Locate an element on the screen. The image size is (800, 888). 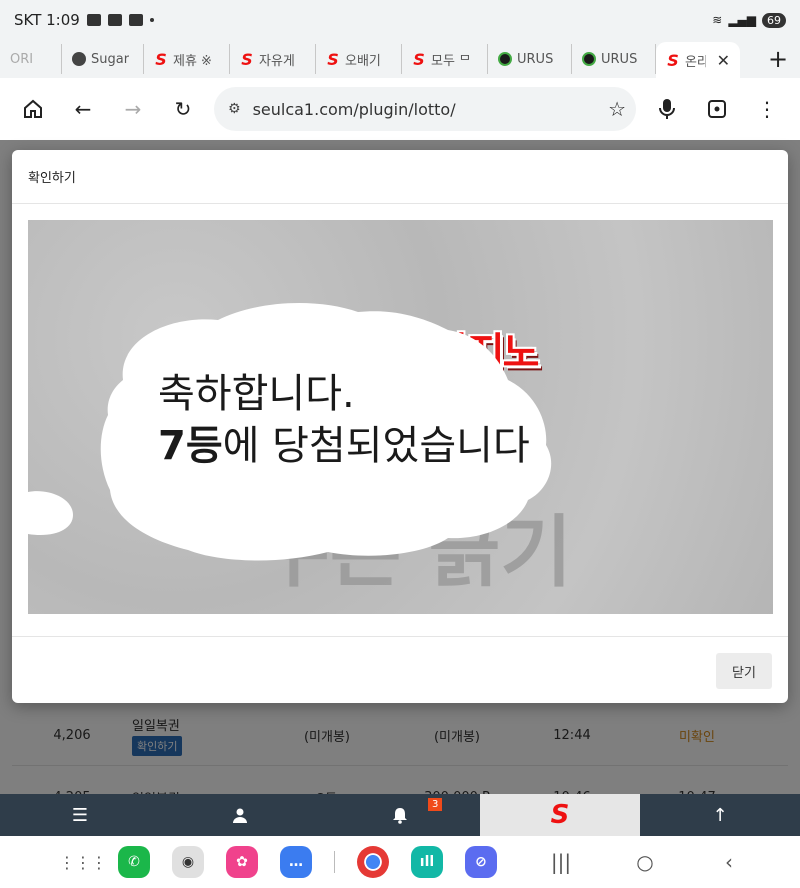
back-key: ‹ is located at coordinates (729, 862).